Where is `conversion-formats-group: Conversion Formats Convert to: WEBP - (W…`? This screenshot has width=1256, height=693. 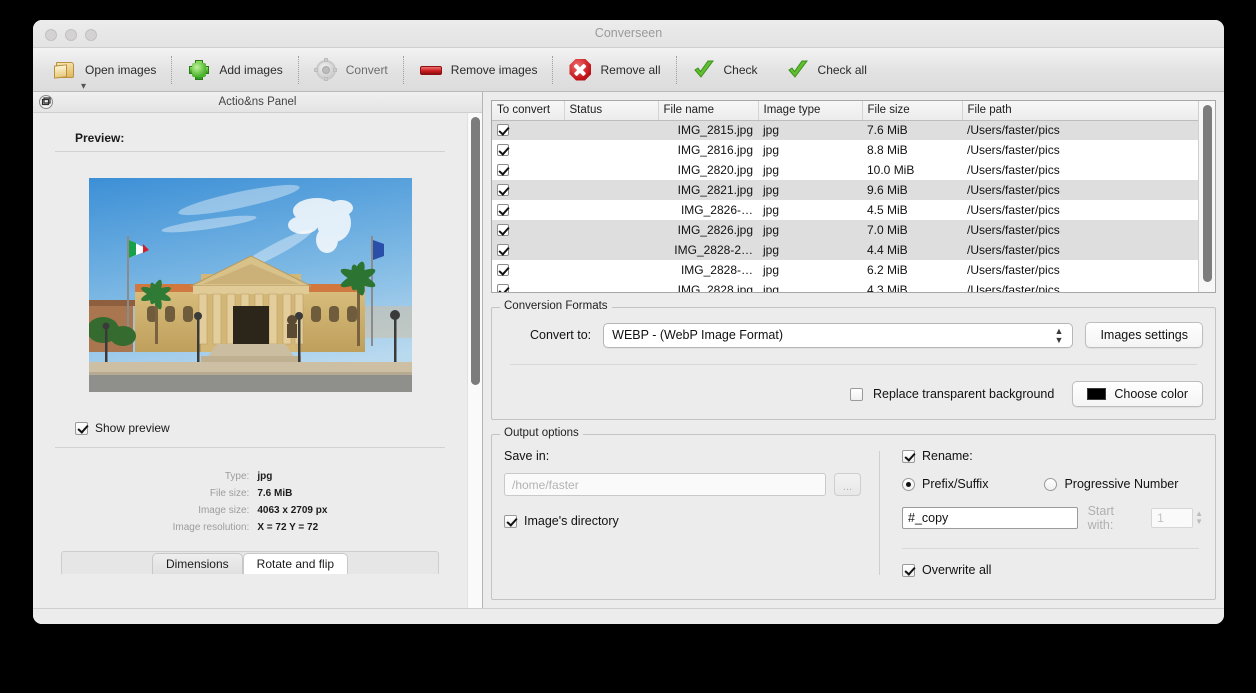 conversion-formats-group: Conversion Formats Convert to: WEBP - (W… is located at coordinates (853, 360).